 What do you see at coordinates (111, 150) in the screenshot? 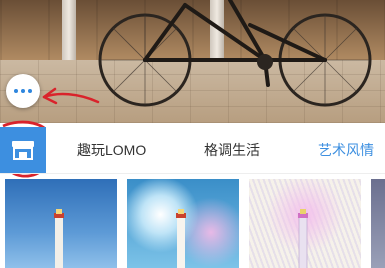
I see `tab-lomo: 趣玩LOMO` at bounding box center [111, 150].